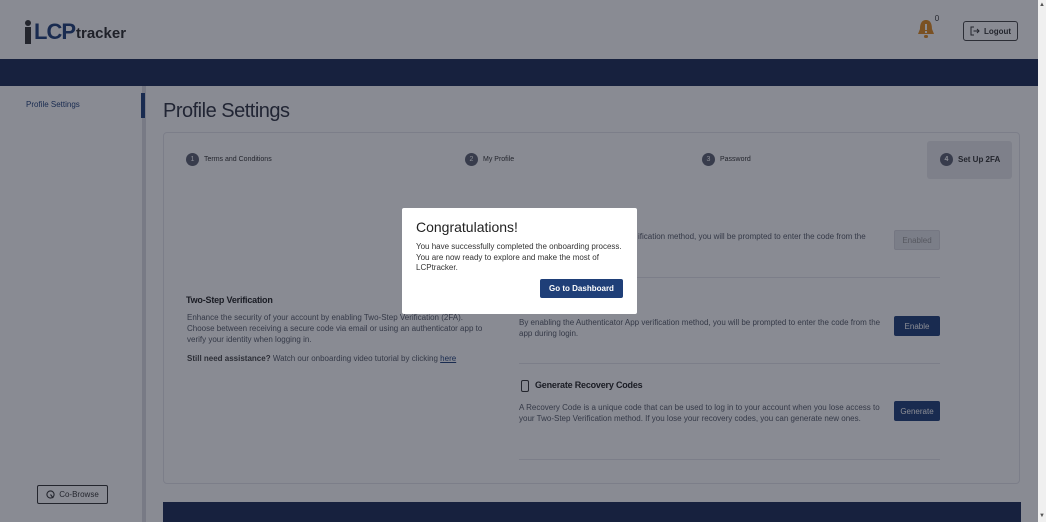 Image resolution: width=1046 pixels, height=522 pixels. I want to click on page-scrollbar: ▲ ▼, so click(1042, 261).